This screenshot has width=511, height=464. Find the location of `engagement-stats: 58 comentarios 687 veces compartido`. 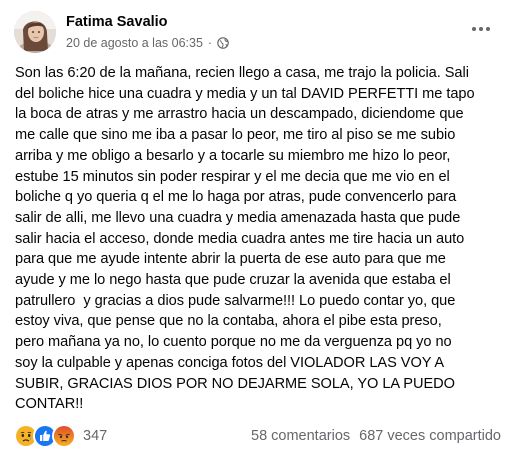

engagement-stats: 58 comentarios 687 veces compartido is located at coordinates (376, 436).